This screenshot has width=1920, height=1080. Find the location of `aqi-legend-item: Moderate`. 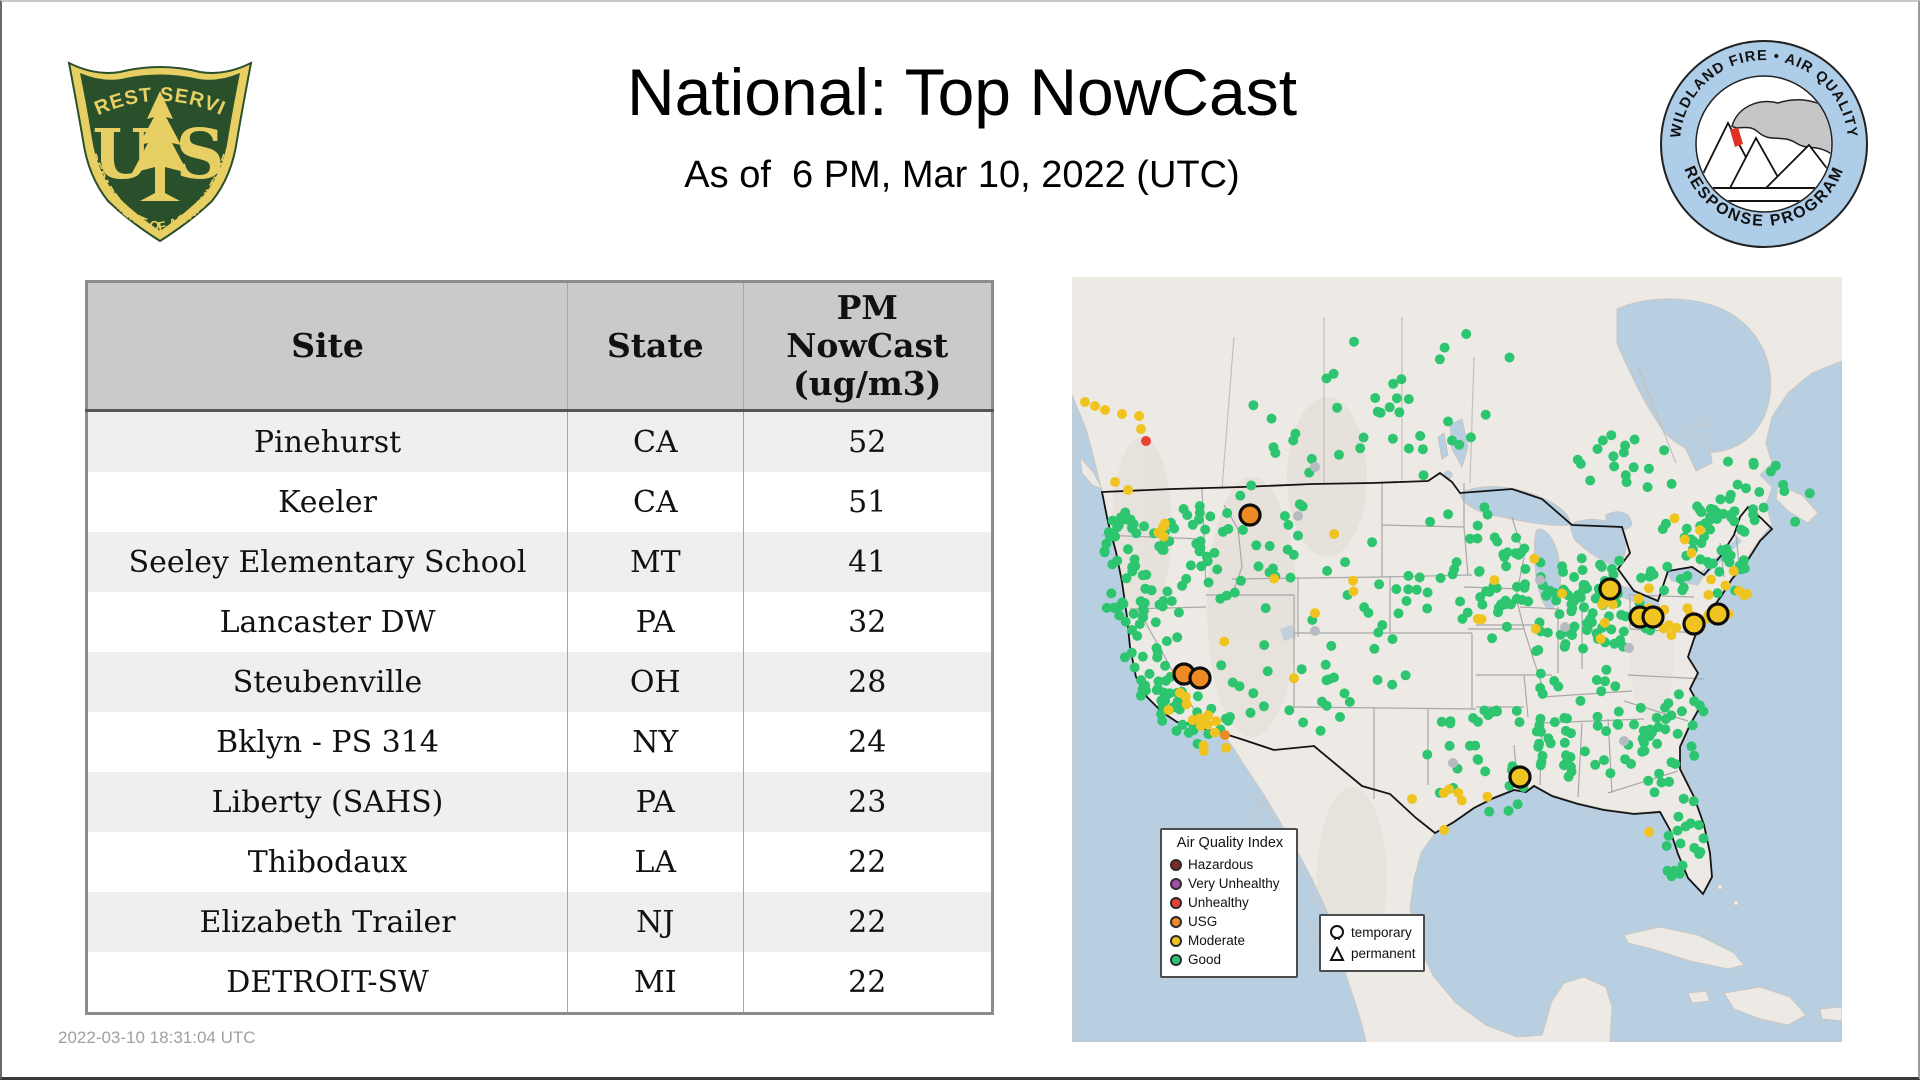

aqi-legend-item: Moderate is located at coordinates (1230, 940).